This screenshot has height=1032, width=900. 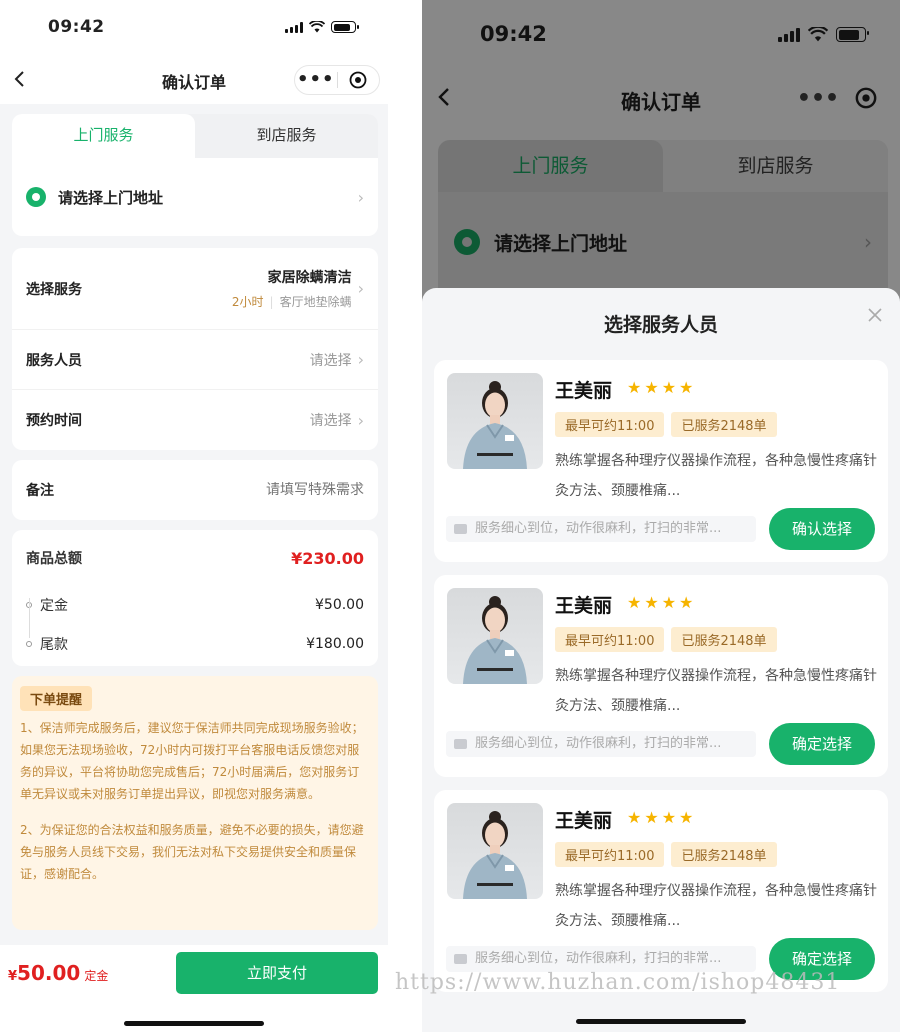 What do you see at coordinates (315, 302) in the screenshot?
I see `service-detail: 客厅地垫除螨` at bounding box center [315, 302].